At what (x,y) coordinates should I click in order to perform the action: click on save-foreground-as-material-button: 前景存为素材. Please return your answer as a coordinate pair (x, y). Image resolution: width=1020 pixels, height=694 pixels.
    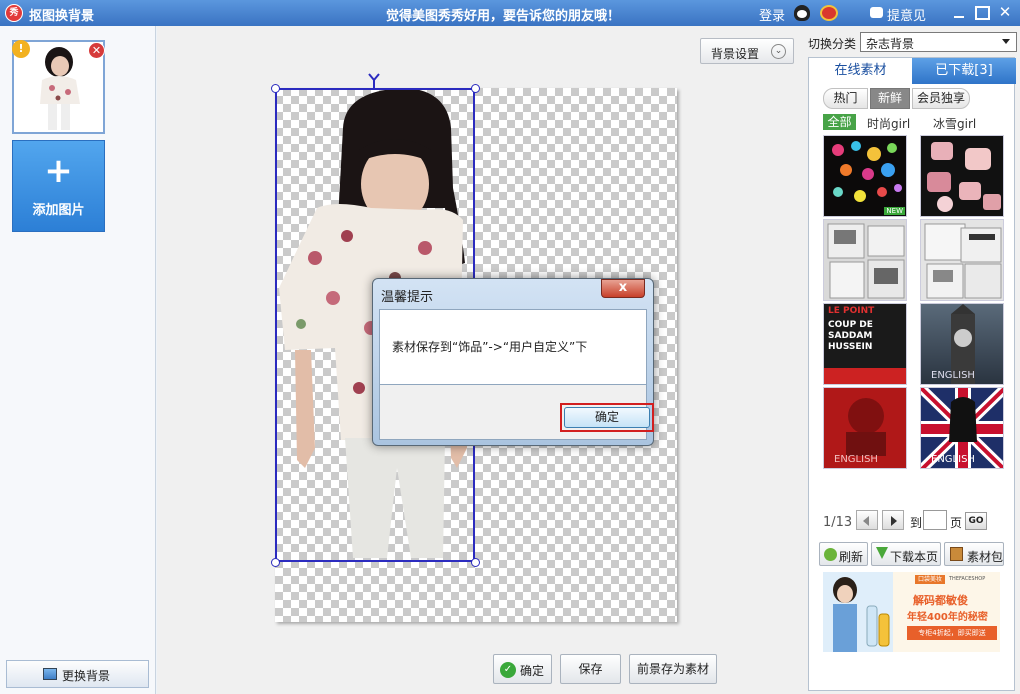
    Looking at the image, I should click on (673, 669).